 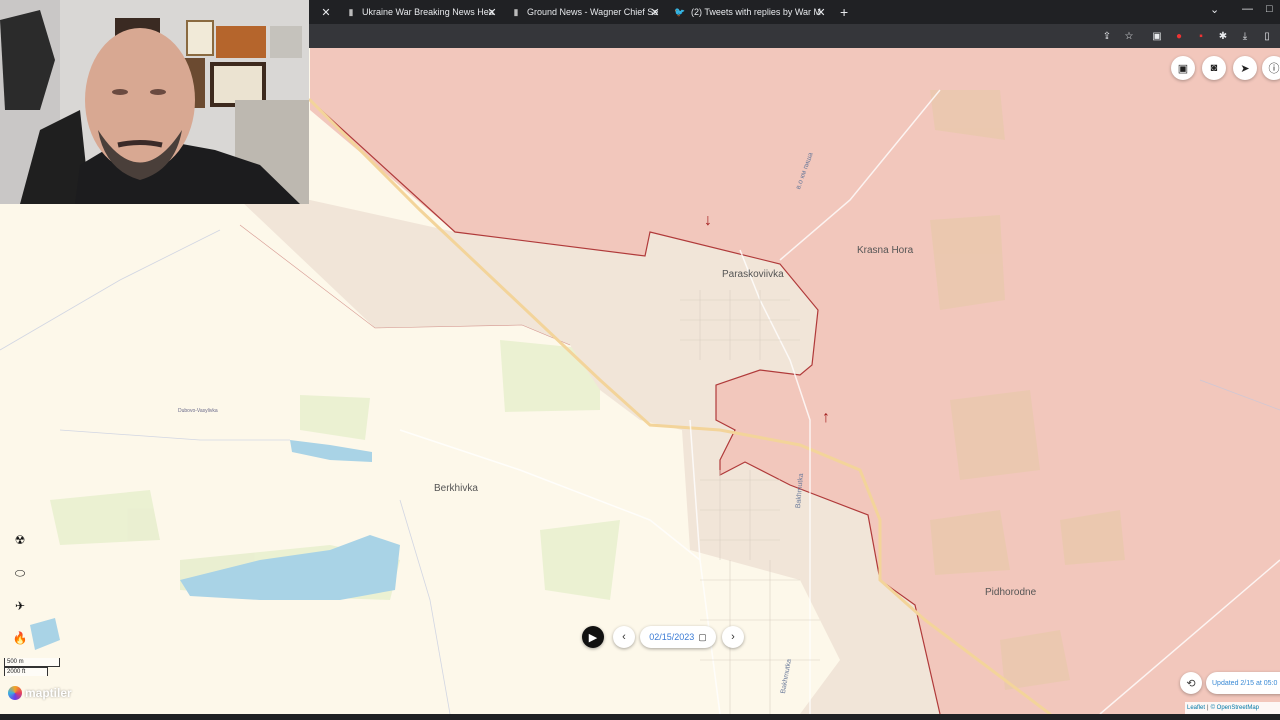 What do you see at coordinates (1107, 36) in the screenshot?
I see `share-icon: ⇪` at bounding box center [1107, 36].